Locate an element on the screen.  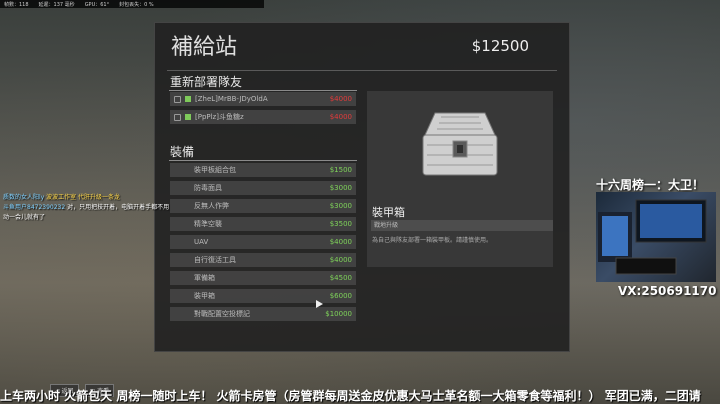
header-divider is located at coordinates (362, 70).